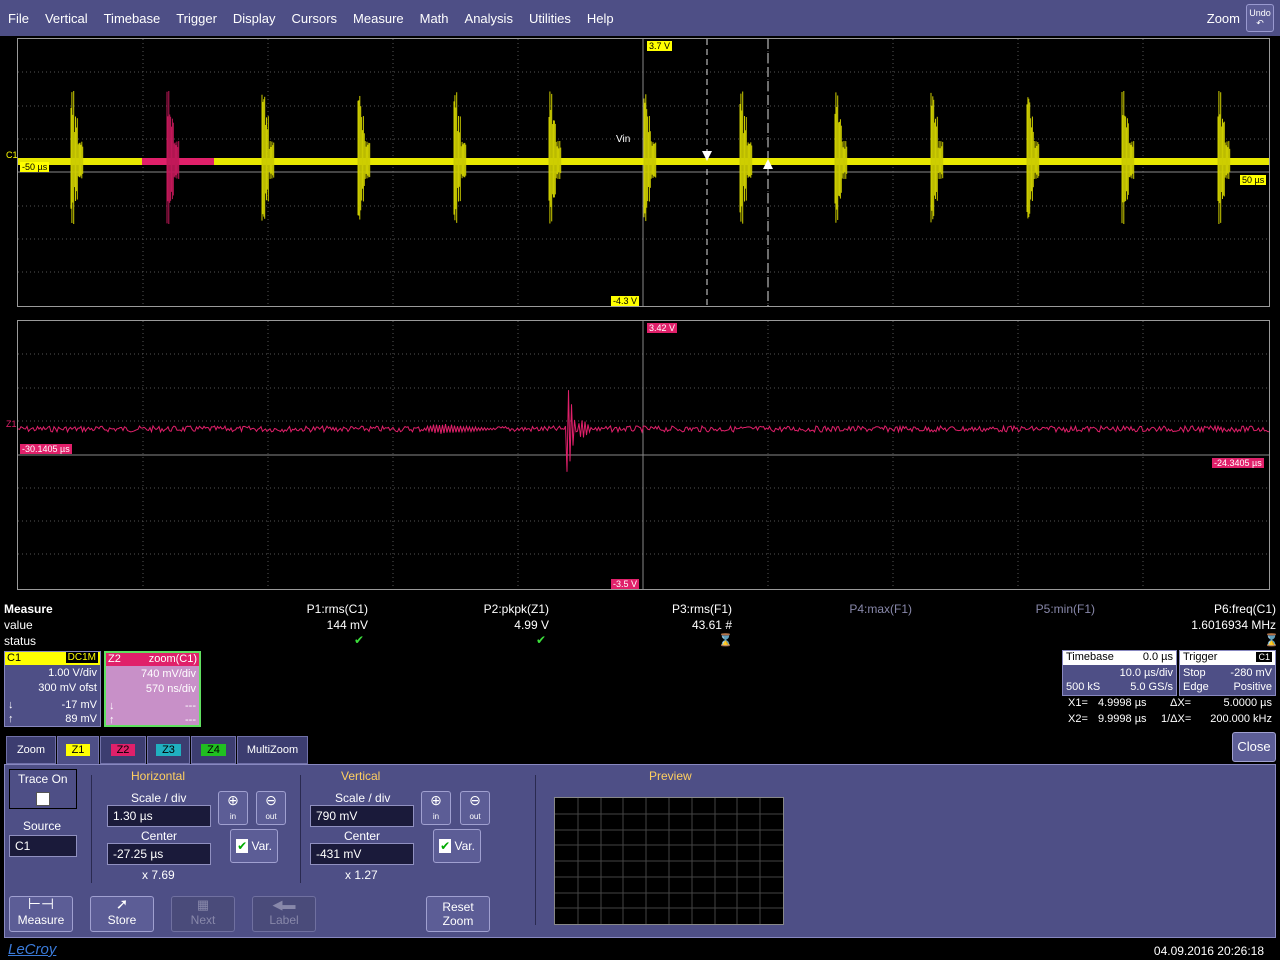  Describe the element at coordinates (43, 799) in the screenshot. I see `trace-on-checkbox` at that location.